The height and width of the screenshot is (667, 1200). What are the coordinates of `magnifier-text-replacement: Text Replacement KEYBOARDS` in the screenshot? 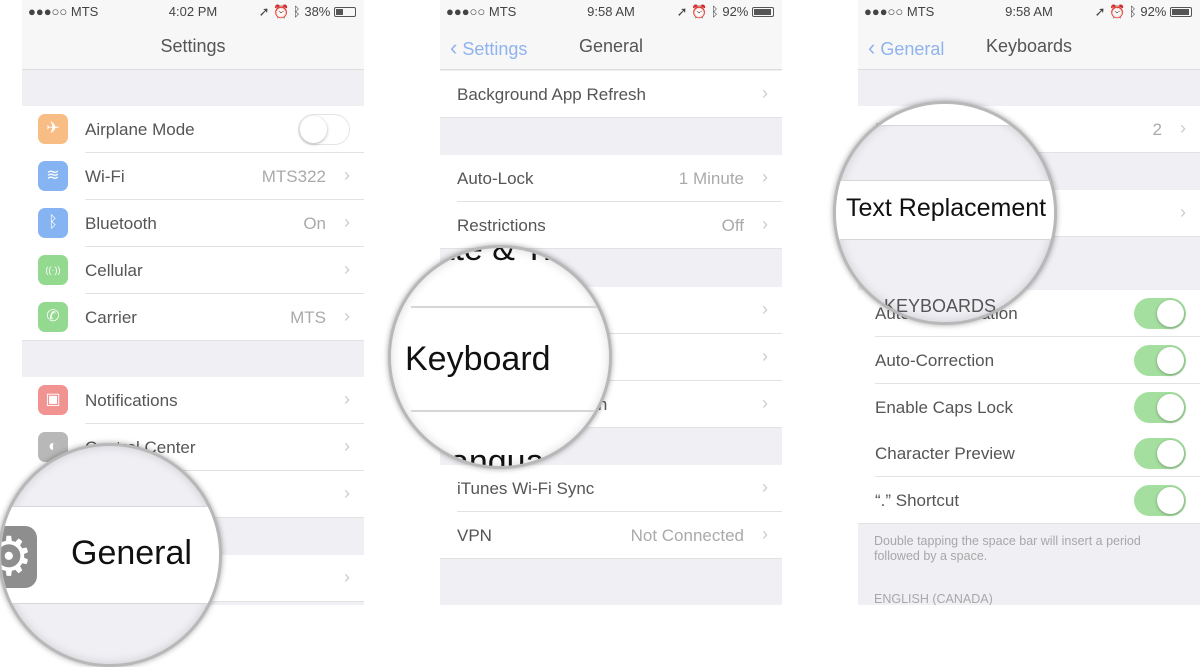 It's located at (945, 213).